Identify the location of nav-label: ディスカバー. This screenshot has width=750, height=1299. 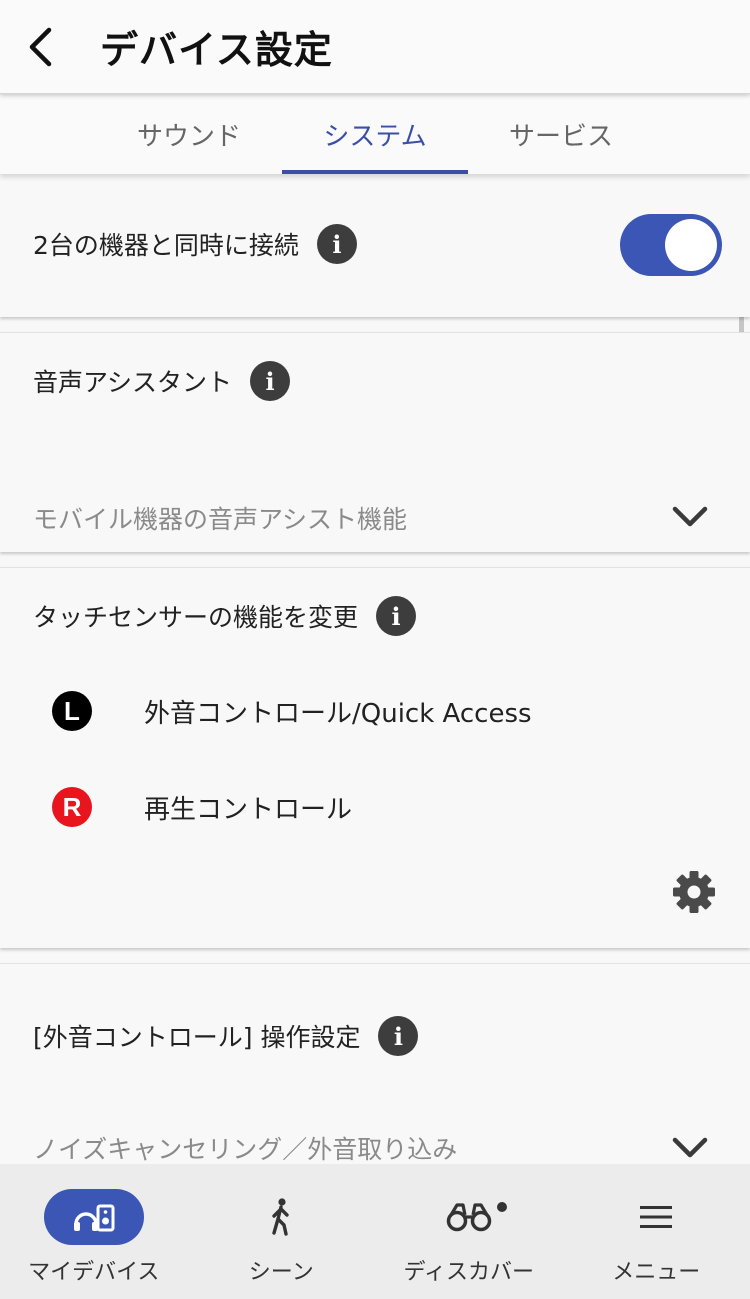
(468, 1272).